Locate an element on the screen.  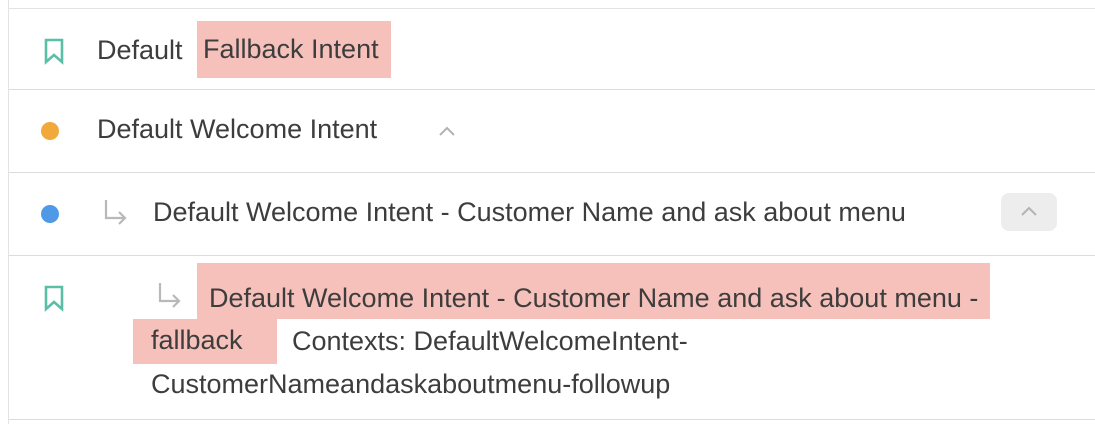
collapse-button is located at coordinates (1029, 212).